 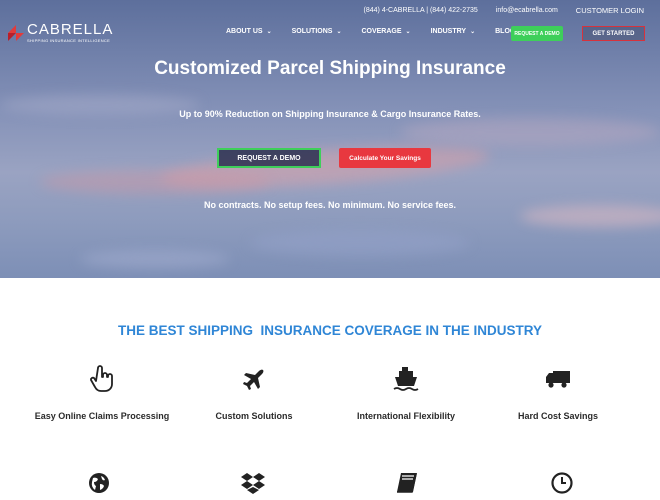 What do you see at coordinates (102, 416) in the screenshot?
I see `feature-label: Easy Online Claims Processing` at bounding box center [102, 416].